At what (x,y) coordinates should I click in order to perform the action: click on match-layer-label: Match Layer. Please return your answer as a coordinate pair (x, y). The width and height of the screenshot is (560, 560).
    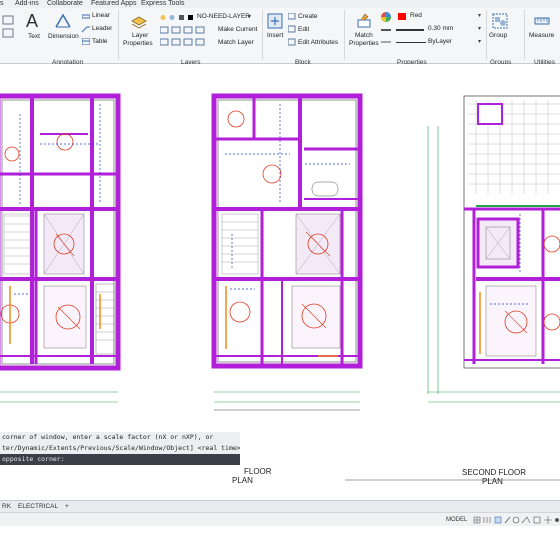
    Looking at the image, I should click on (236, 43).